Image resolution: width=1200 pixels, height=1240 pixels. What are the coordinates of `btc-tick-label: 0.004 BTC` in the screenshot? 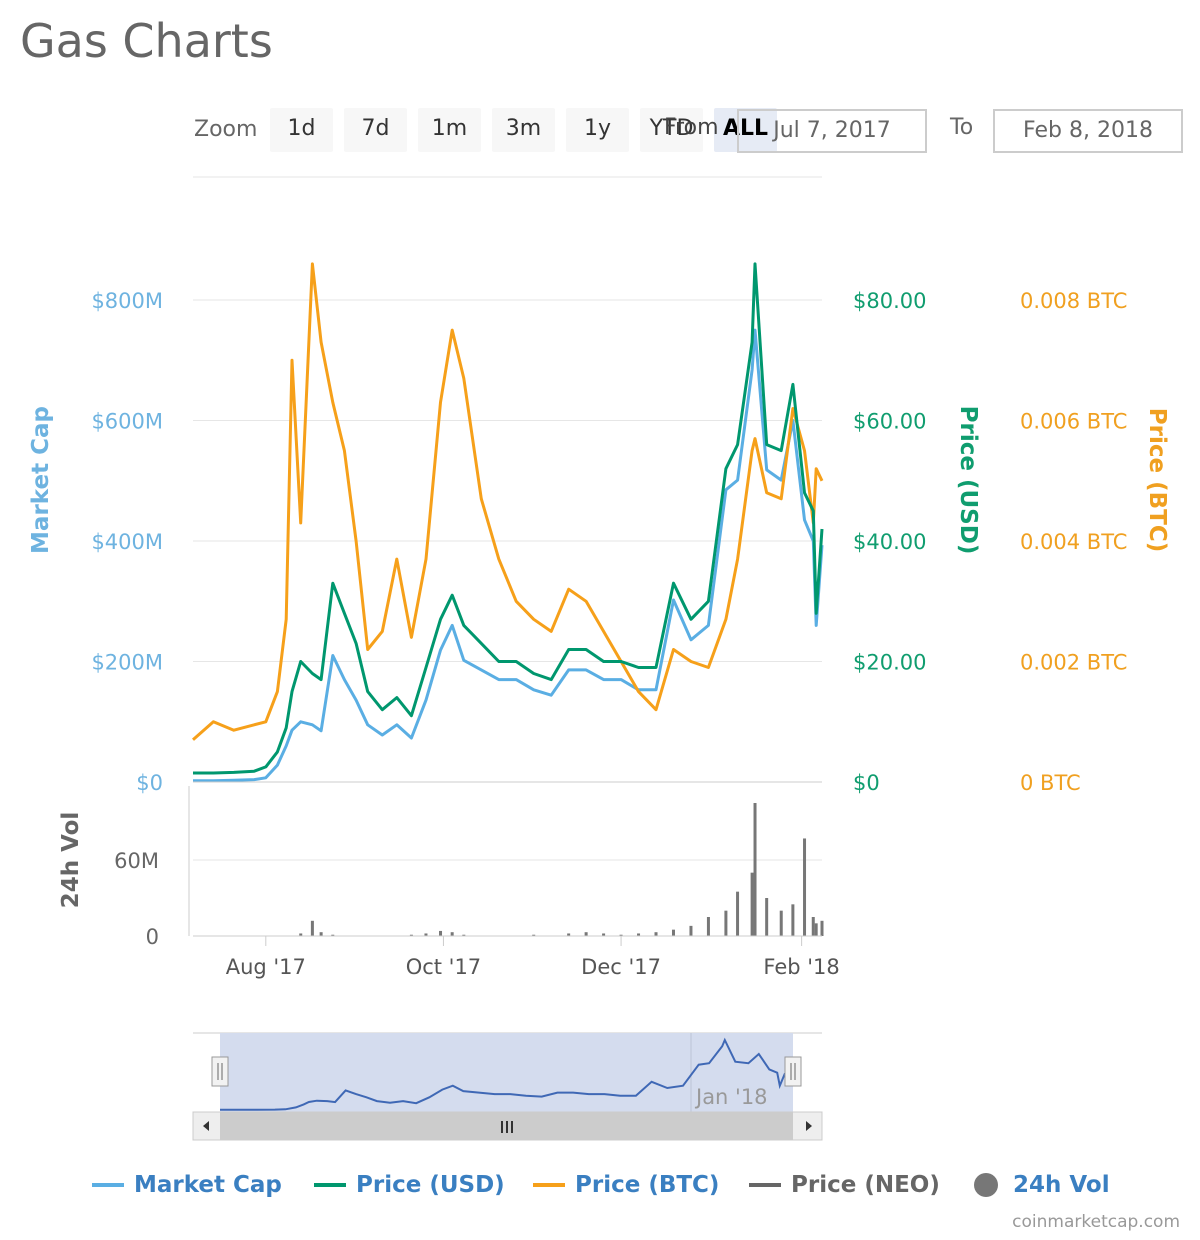 It's located at (1073, 542).